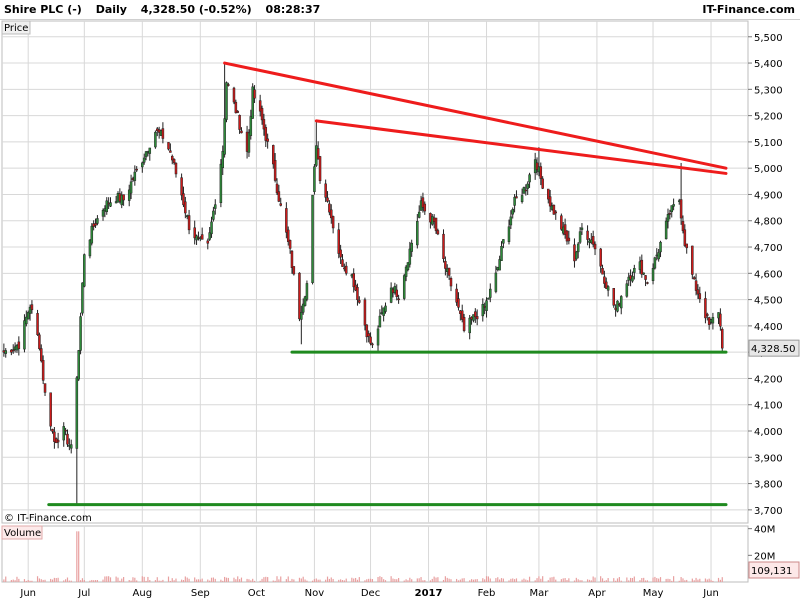 This screenshot has width=800, height=600. What do you see at coordinates (768, 64) in the screenshot?
I see `price-tick-label: 5,400` at bounding box center [768, 64].